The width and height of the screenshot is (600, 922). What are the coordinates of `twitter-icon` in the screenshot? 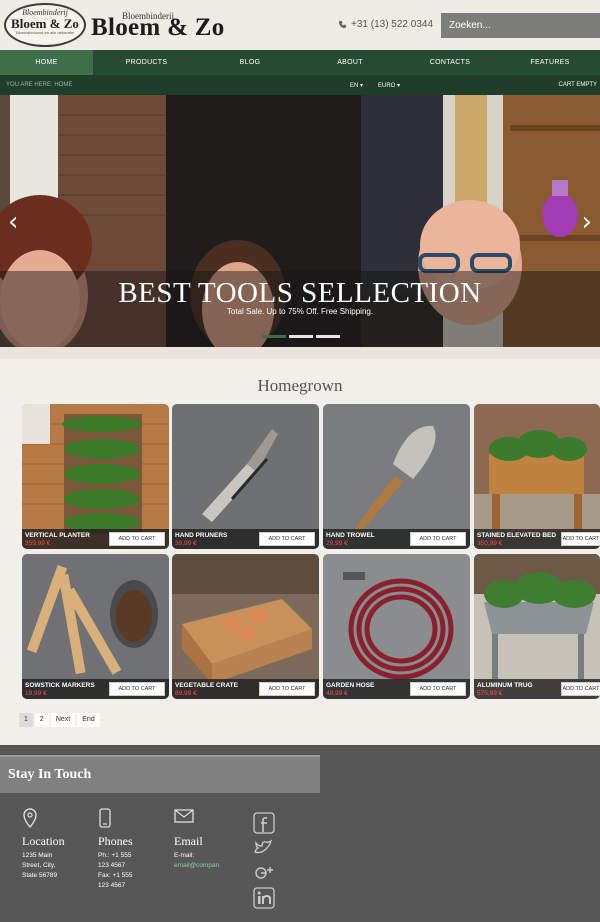 It's located at (264, 848).